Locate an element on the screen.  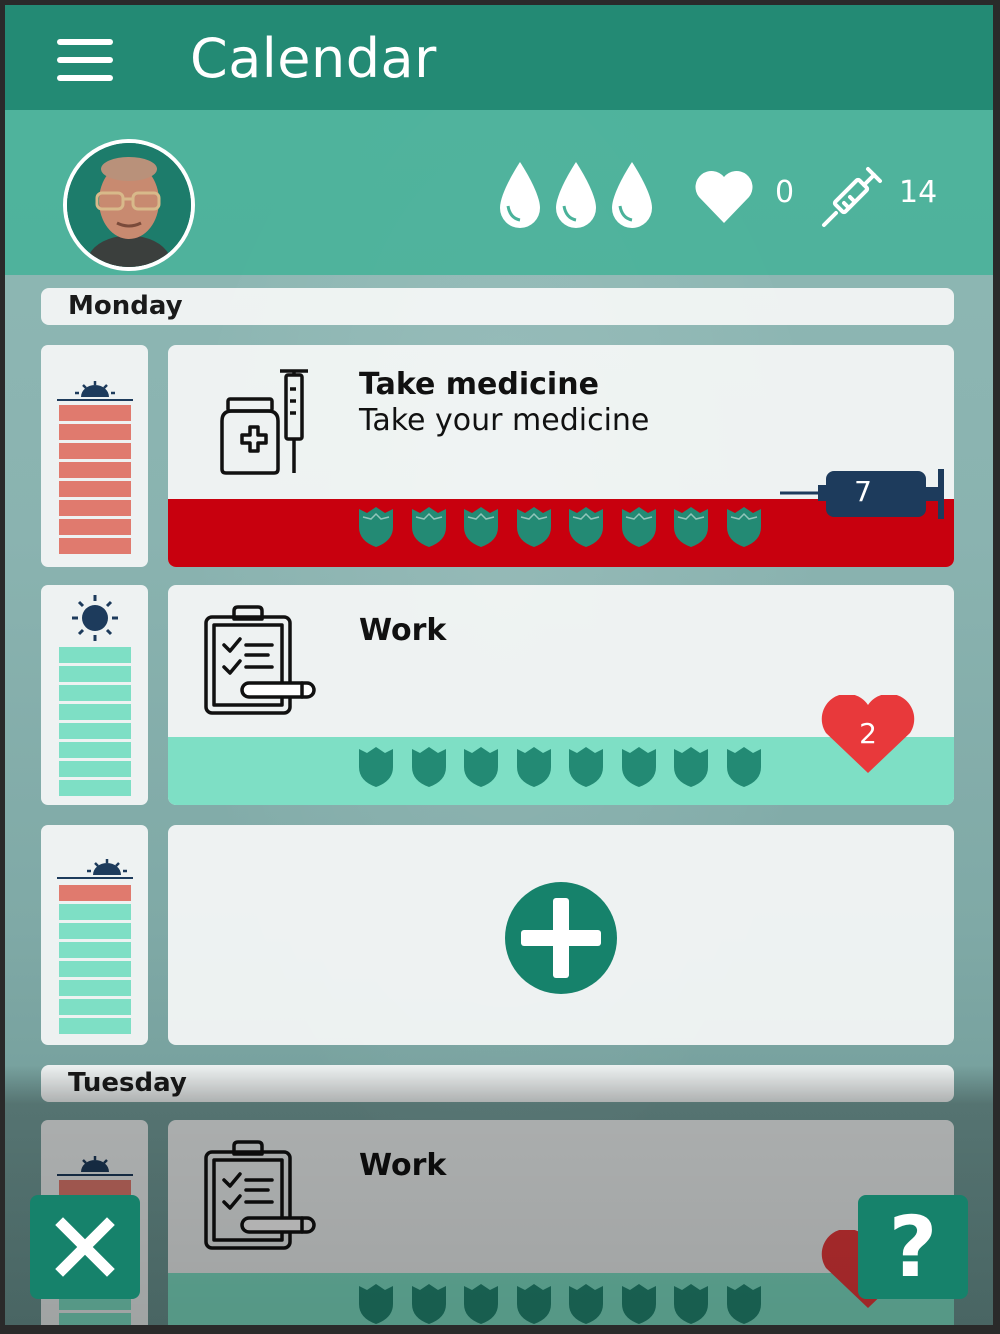
add-activity-button is located at coordinates (561, 938).